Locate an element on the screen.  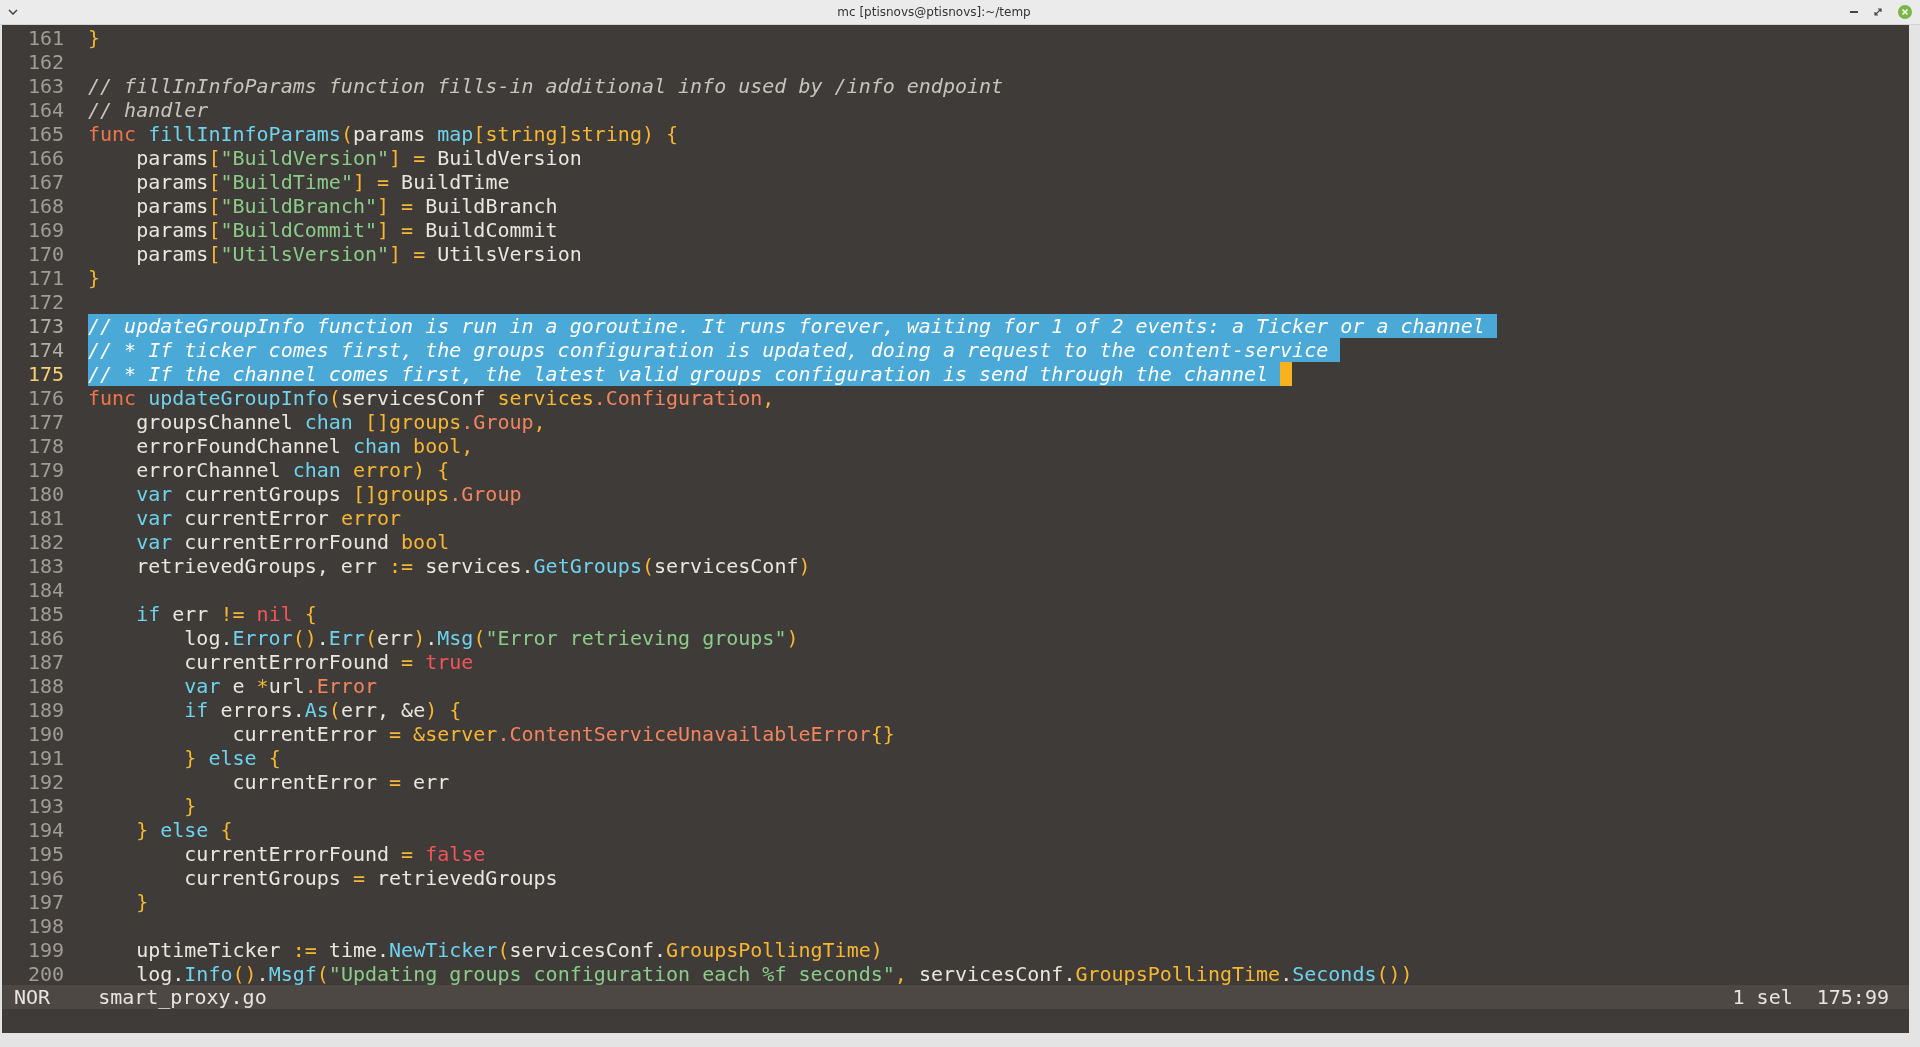
code-line: if err != nil { is located at coordinates (226, 614).